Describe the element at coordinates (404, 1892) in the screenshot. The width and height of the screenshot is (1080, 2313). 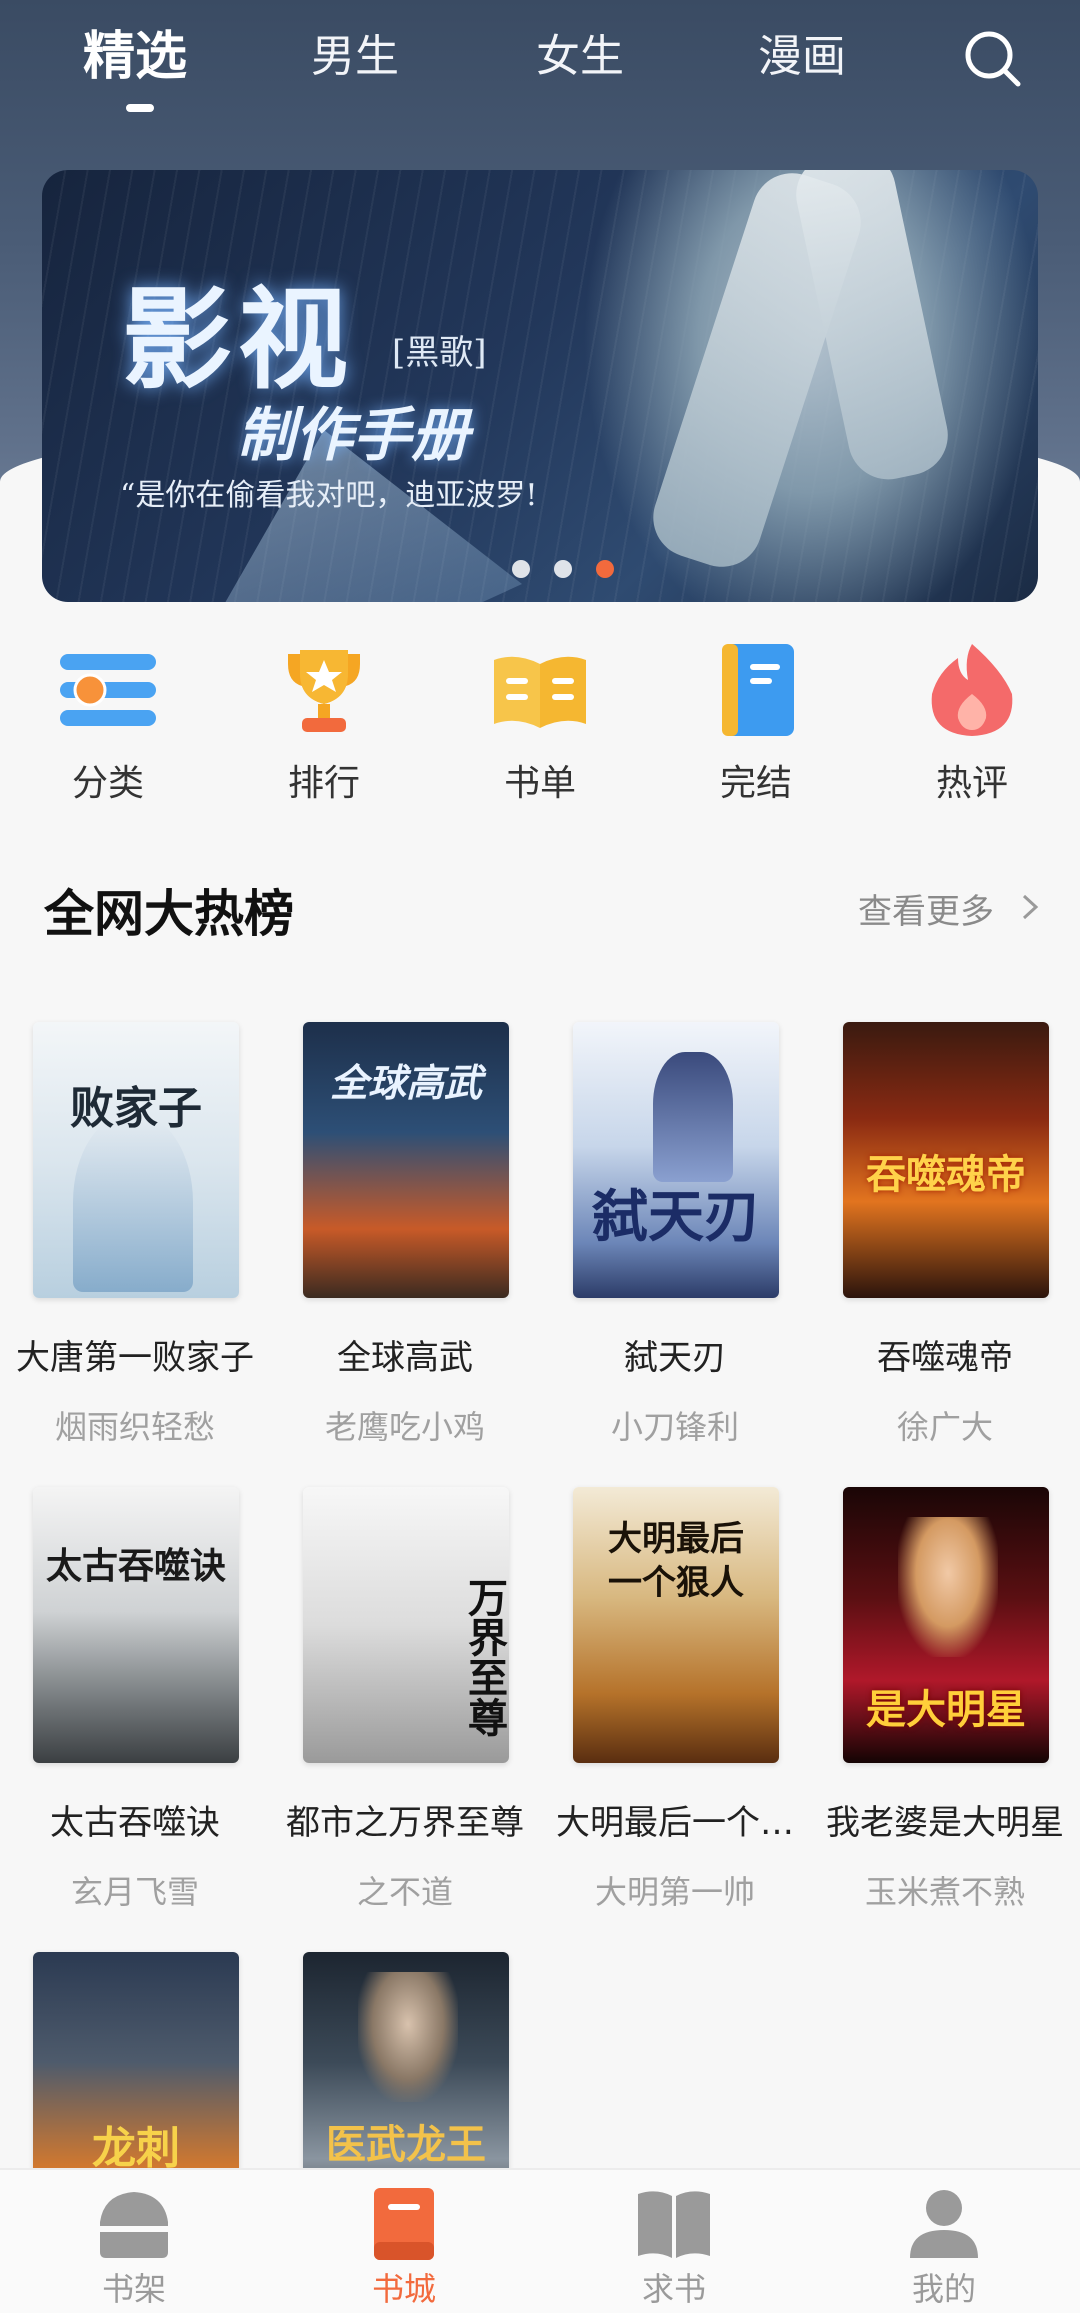
I see `book-author: 之不道` at that location.